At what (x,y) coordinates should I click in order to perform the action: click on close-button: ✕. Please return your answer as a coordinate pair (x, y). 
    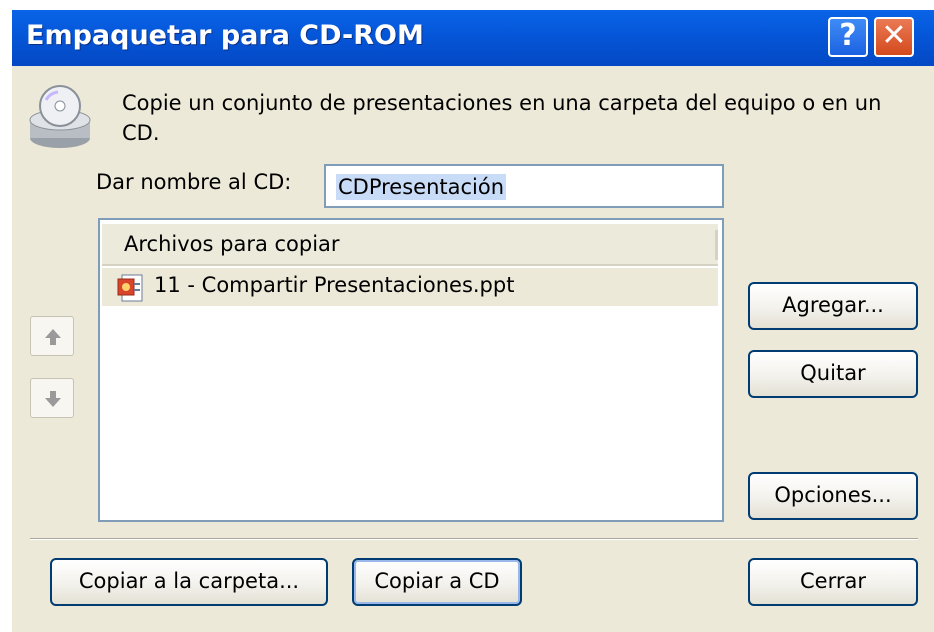
    Looking at the image, I should click on (894, 37).